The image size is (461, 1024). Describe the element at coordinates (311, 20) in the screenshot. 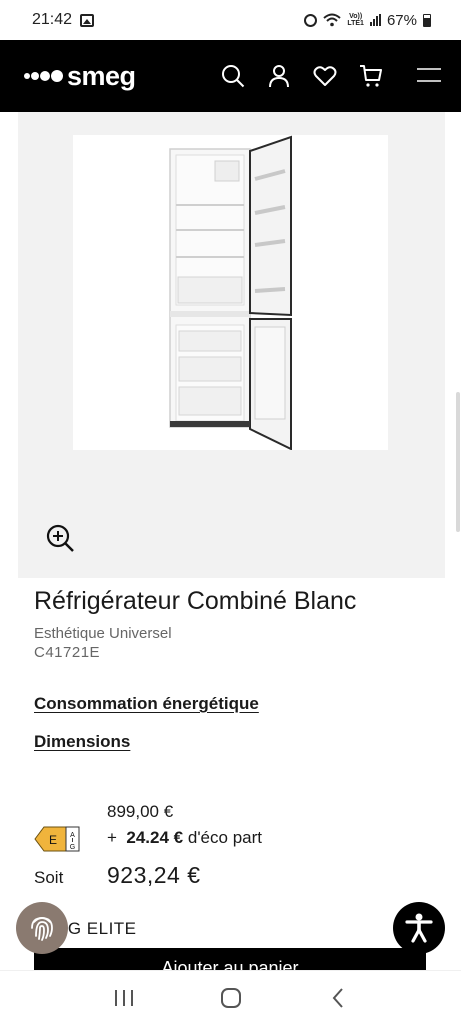

I see `alarm-icon` at that location.